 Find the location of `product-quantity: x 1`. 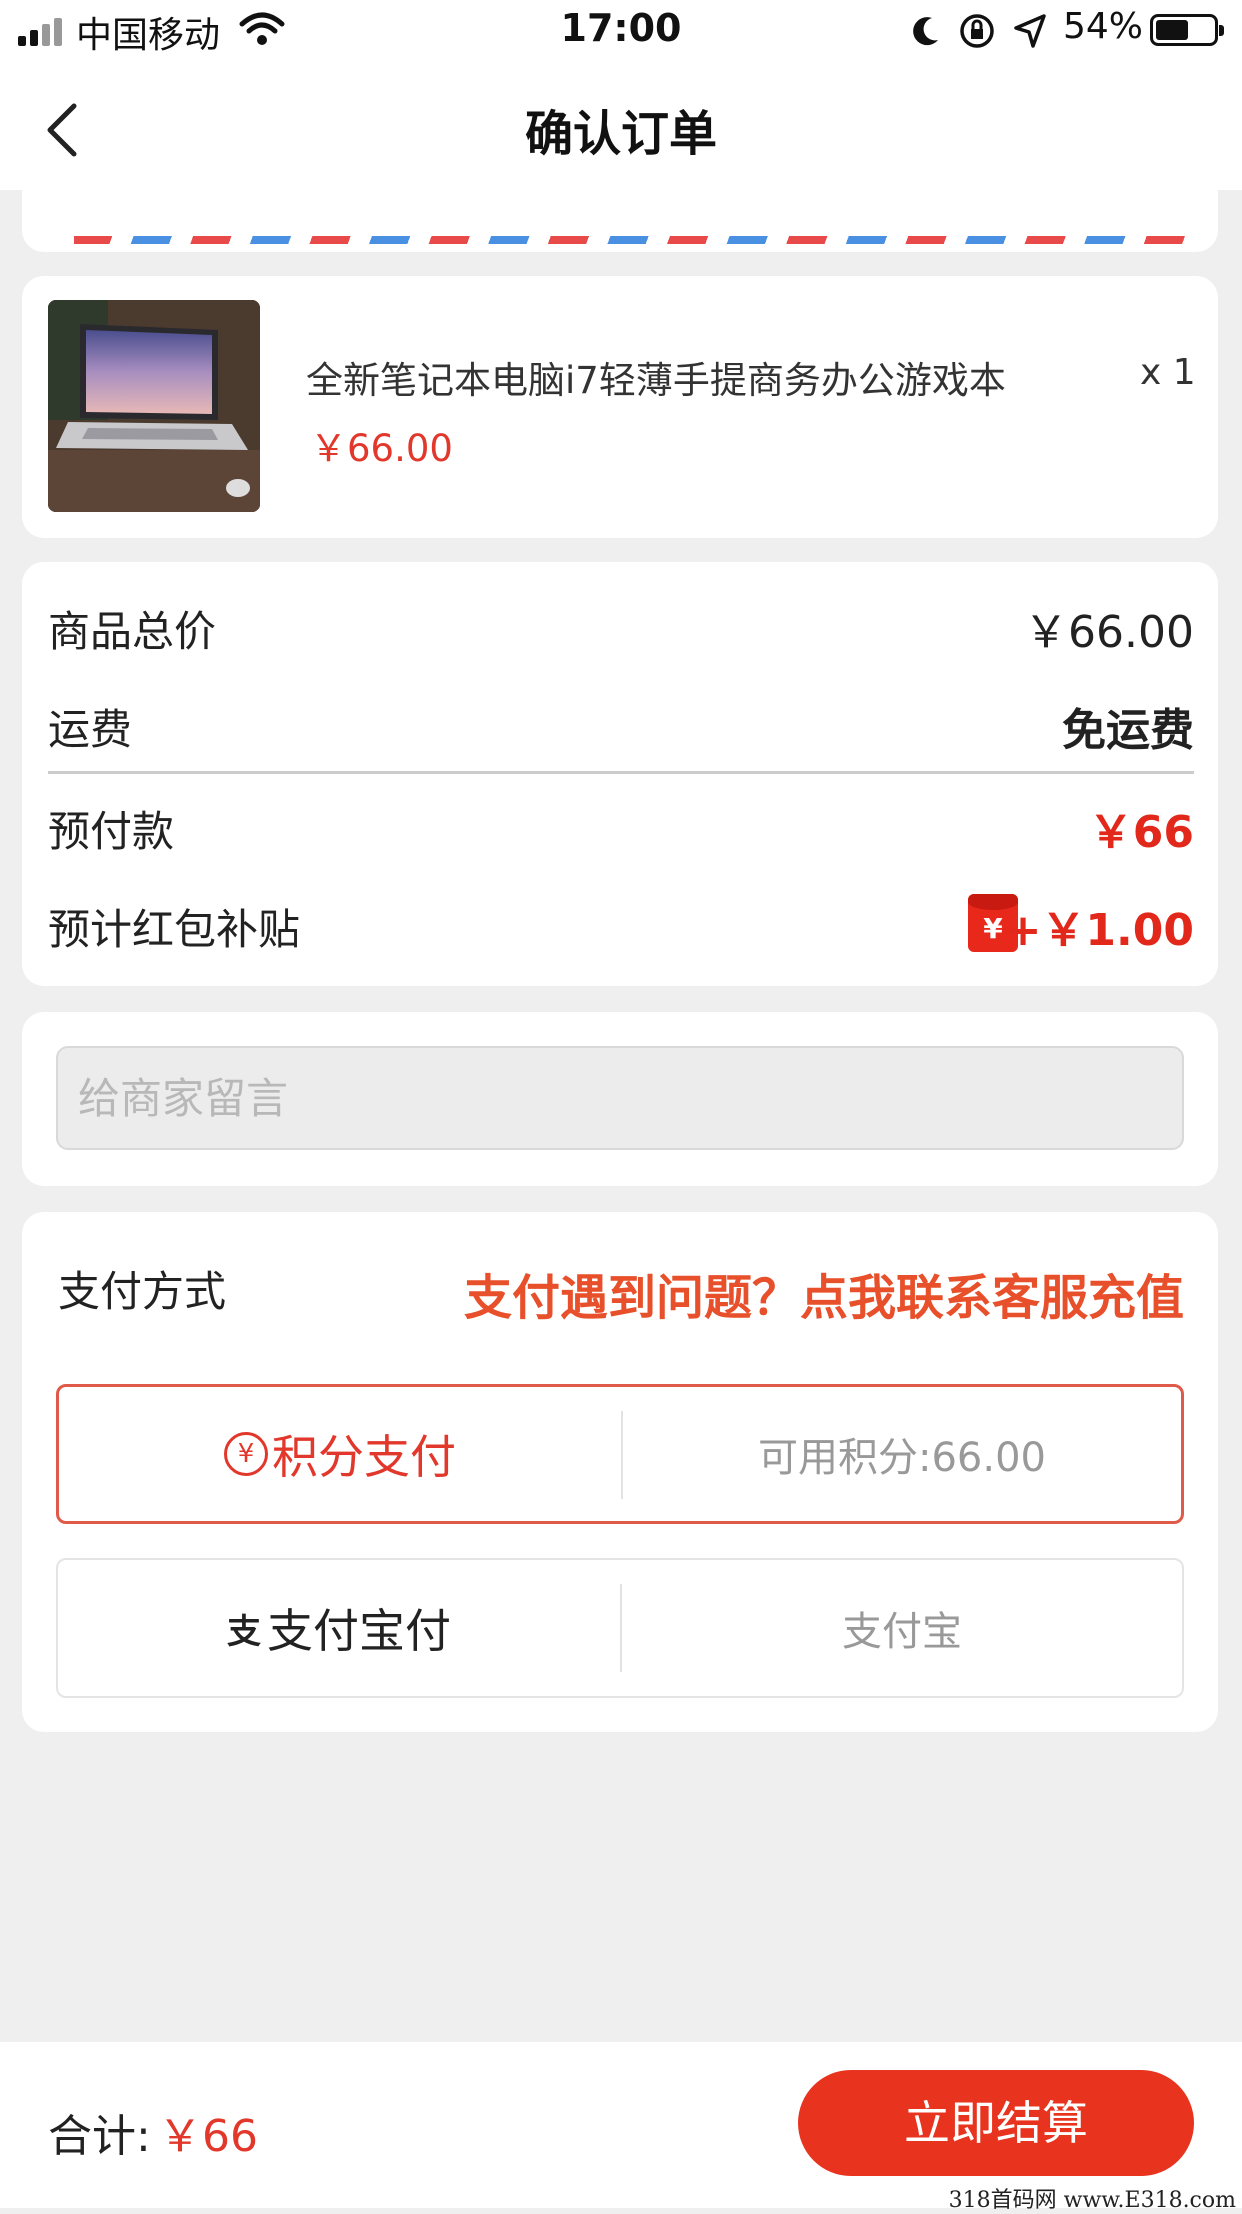

product-quantity: x 1 is located at coordinates (1168, 372).